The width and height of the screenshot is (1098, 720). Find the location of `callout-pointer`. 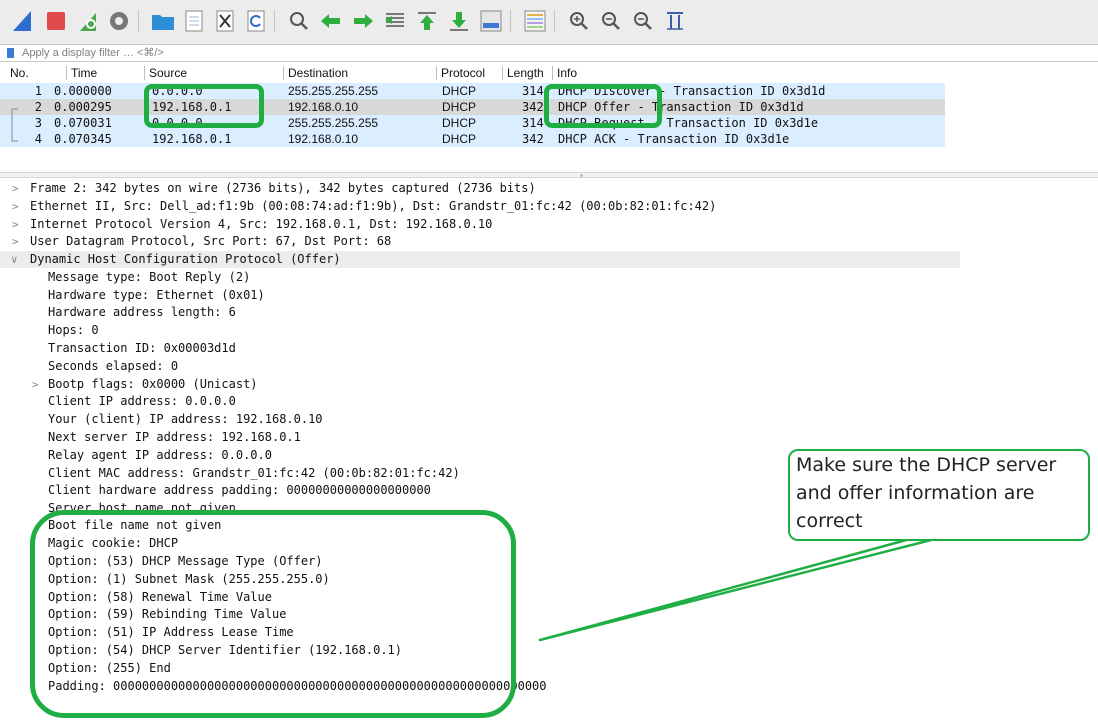

callout-pointer is located at coordinates (737, 589).